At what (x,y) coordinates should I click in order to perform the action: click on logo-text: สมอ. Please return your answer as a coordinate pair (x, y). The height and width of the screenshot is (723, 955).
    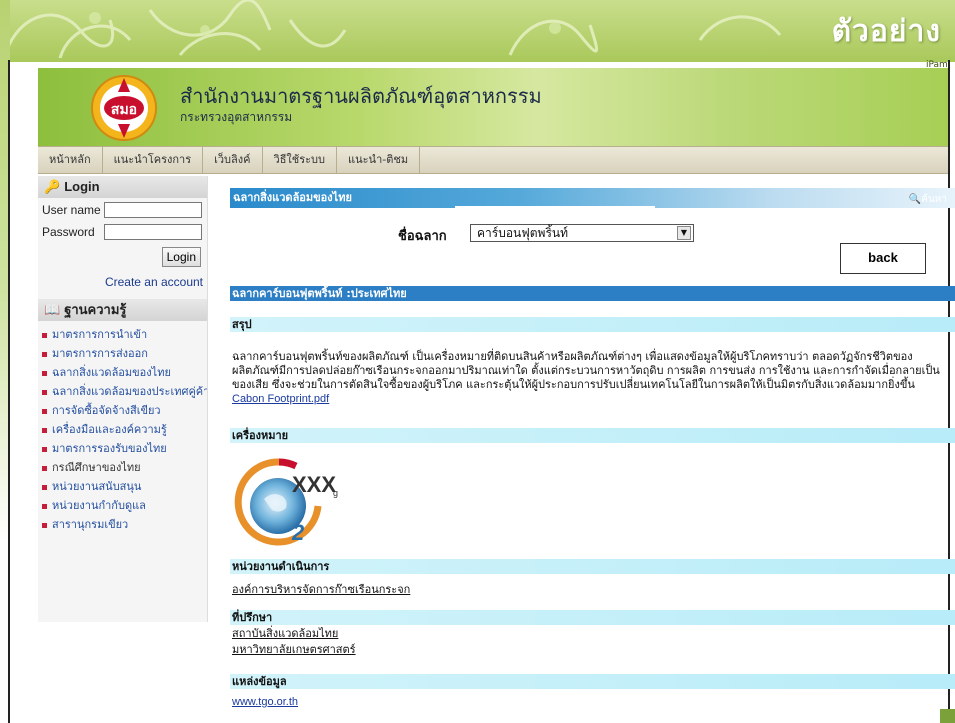
    Looking at the image, I should click on (124, 110).